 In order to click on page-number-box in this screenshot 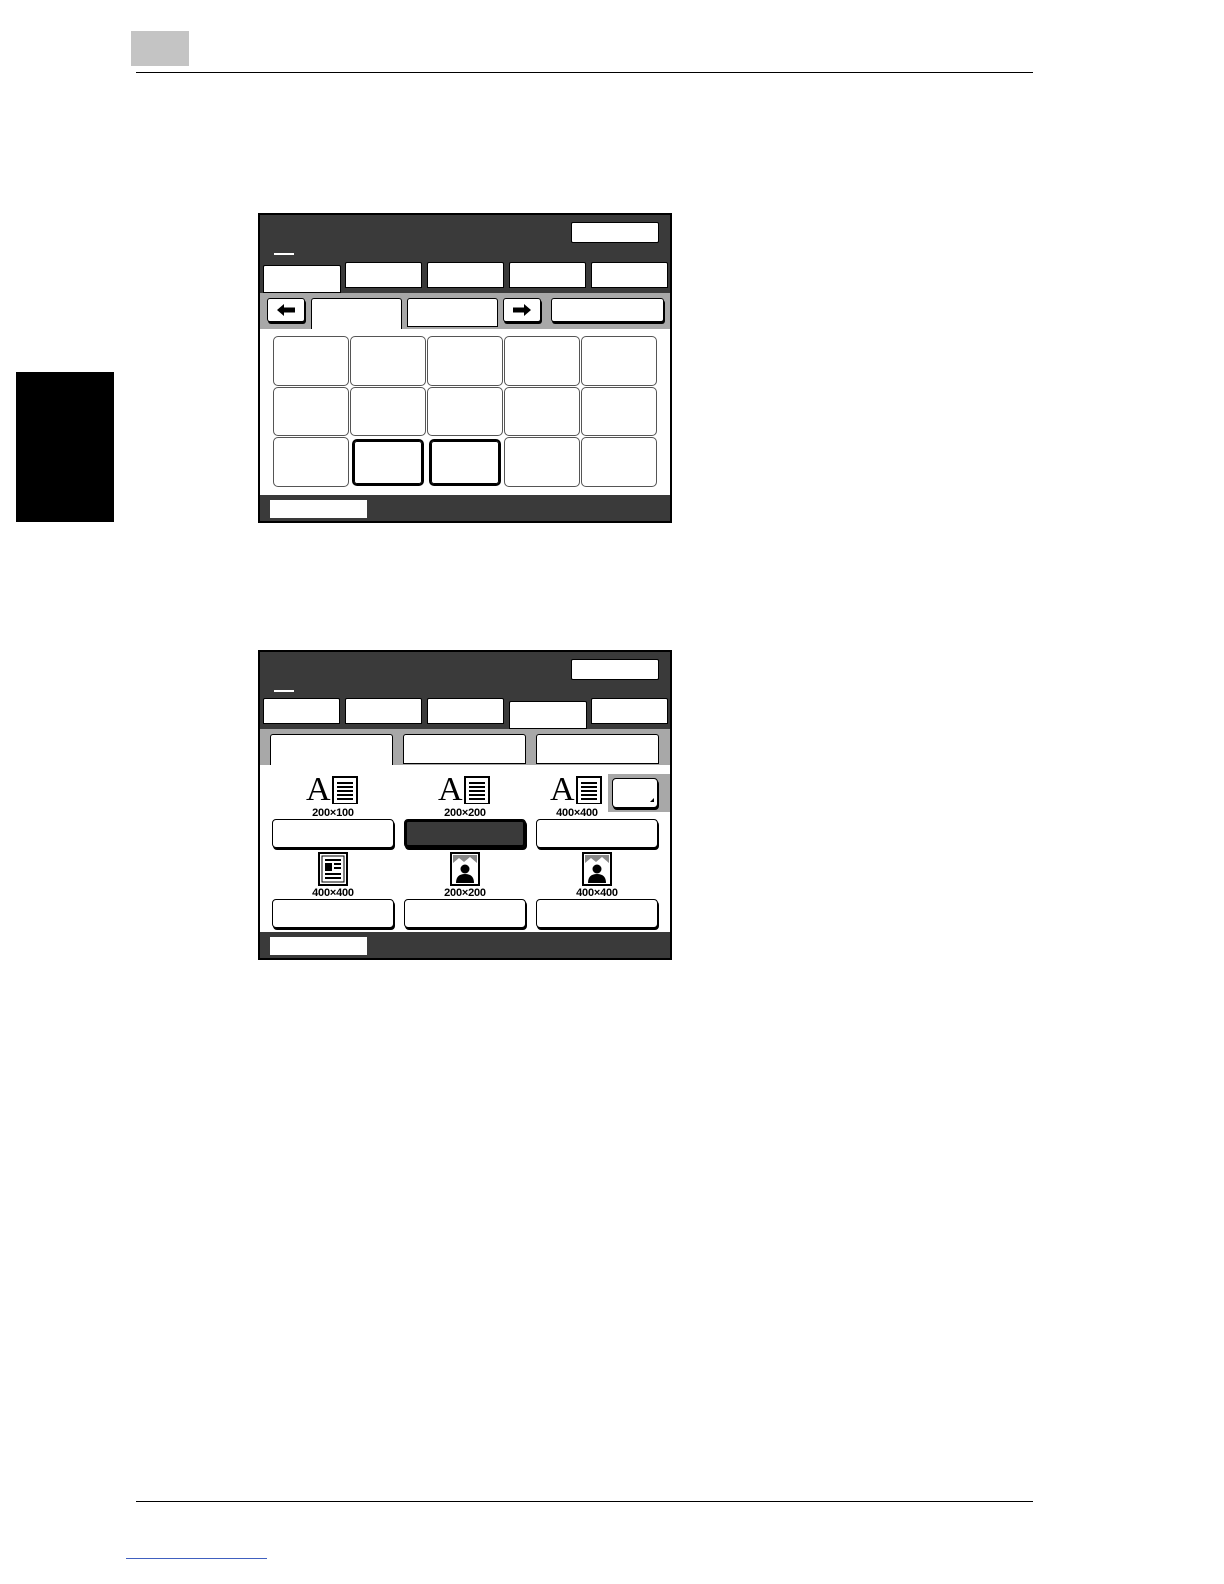, I will do `click(160, 48)`.